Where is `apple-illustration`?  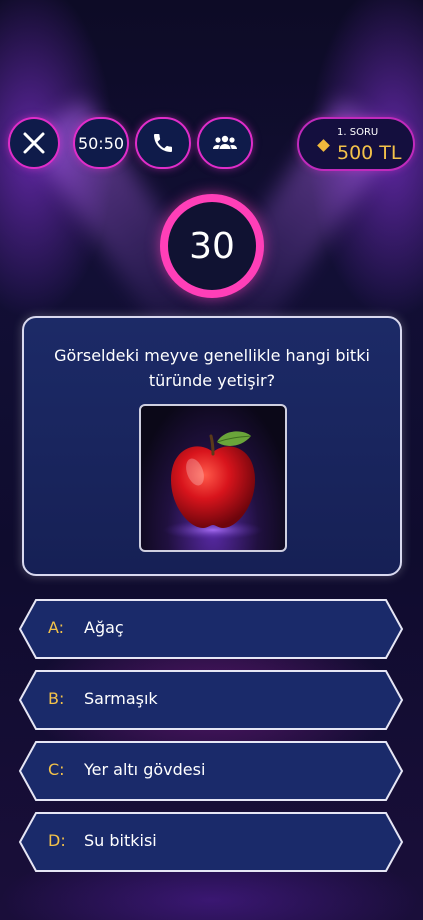
apple-illustration is located at coordinates (213, 485).